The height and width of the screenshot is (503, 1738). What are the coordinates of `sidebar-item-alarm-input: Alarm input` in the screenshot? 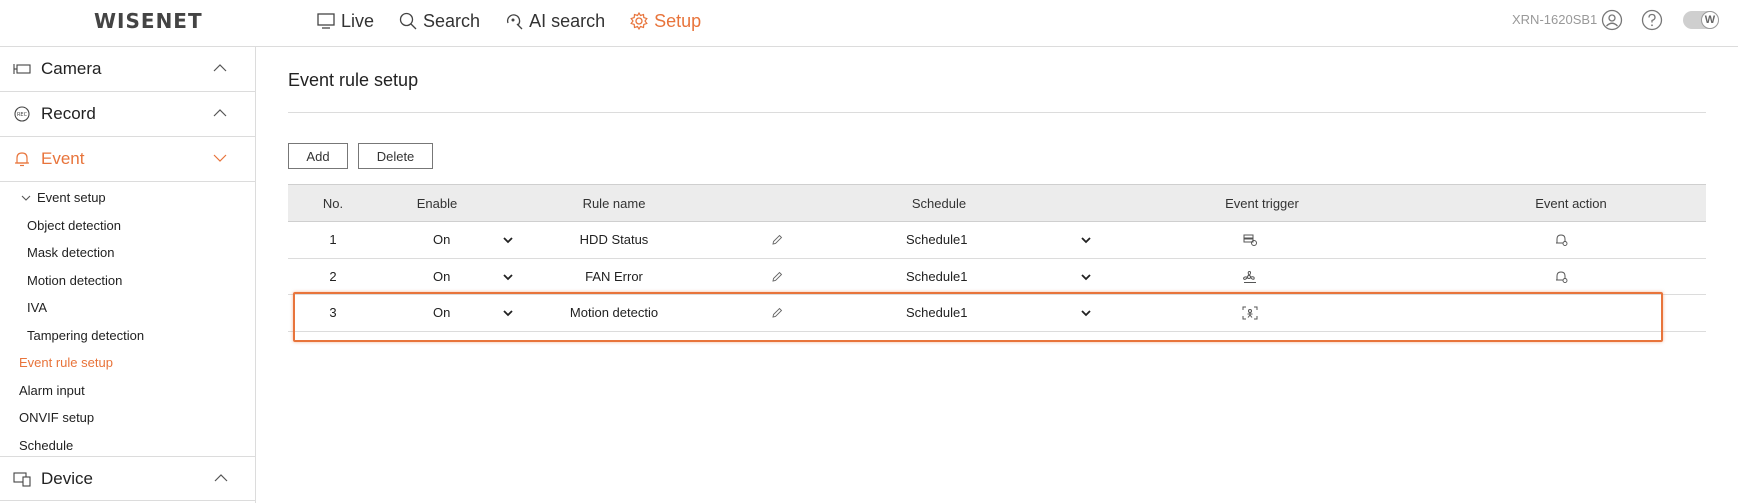 It's located at (127, 391).